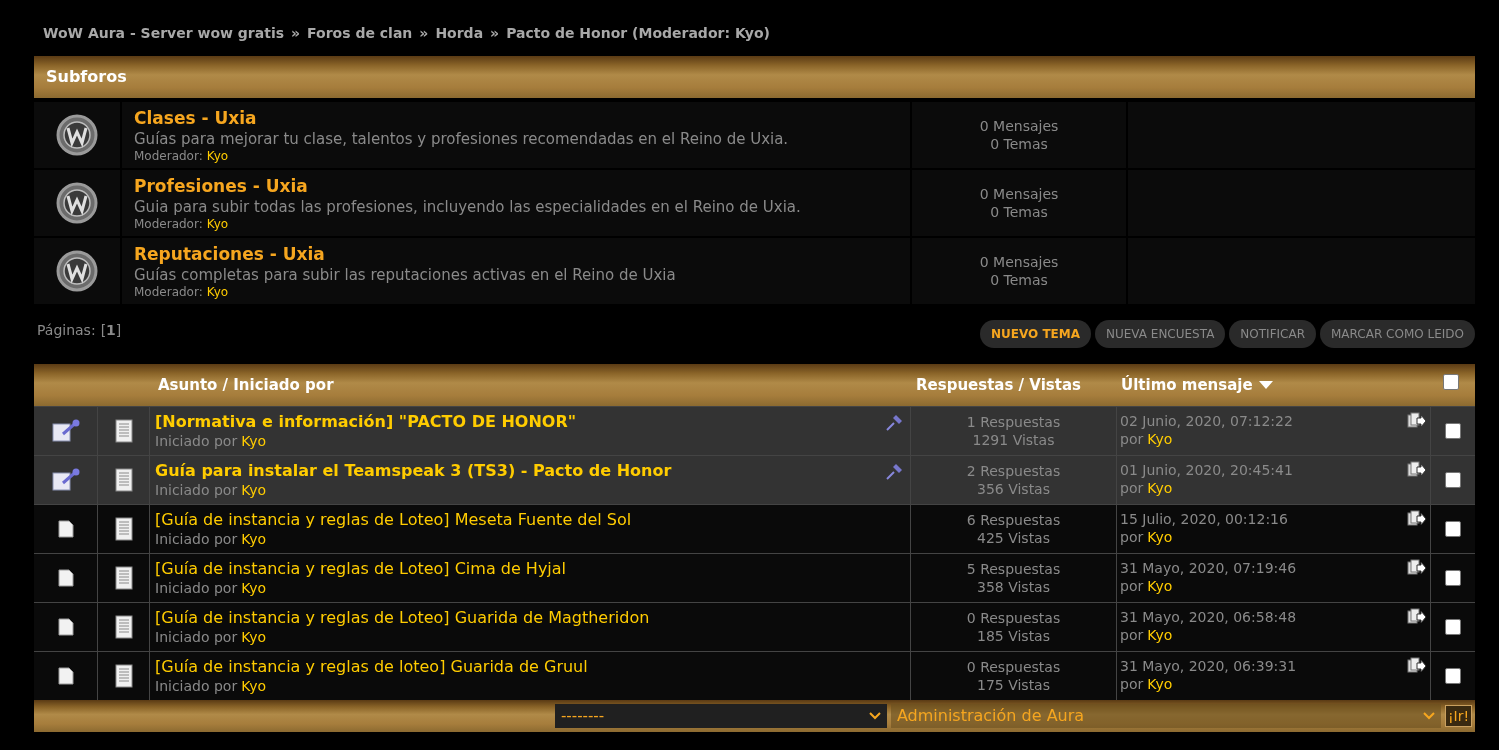 The width and height of the screenshot is (1499, 750). What do you see at coordinates (221, 186) in the screenshot?
I see `board-link: Profesiones - Uxia` at bounding box center [221, 186].